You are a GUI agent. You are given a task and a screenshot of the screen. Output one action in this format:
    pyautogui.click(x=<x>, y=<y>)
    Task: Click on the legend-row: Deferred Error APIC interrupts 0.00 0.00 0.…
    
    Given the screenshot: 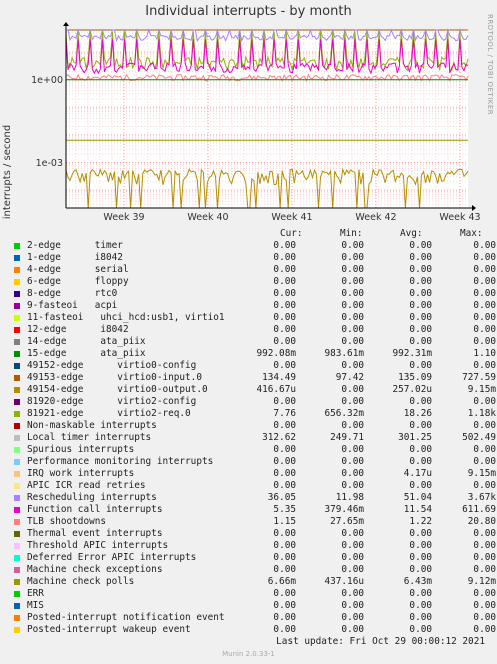 What is the action you would take?
    pyautogui.click(x=254, y=558)
    